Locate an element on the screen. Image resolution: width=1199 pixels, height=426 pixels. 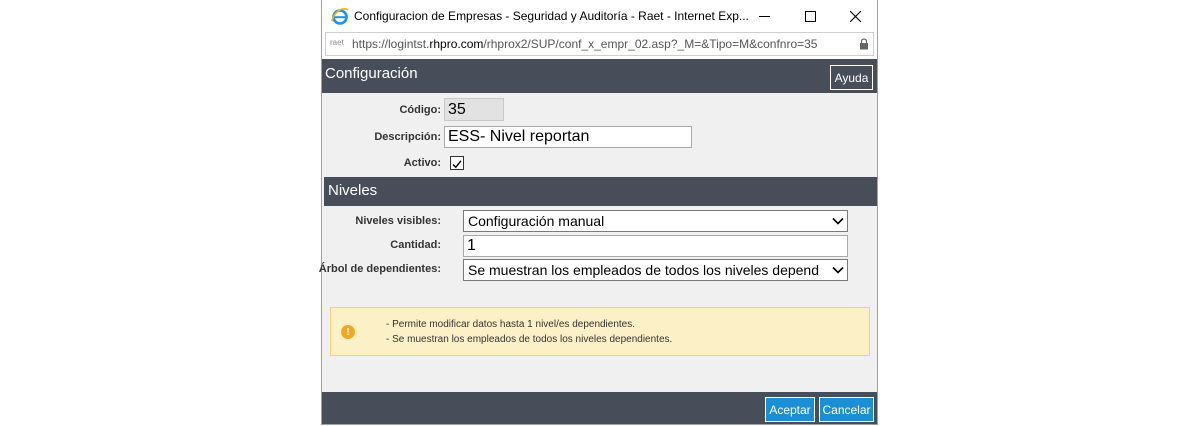
internet-explorer-icon is located at coordinates (340, 16).